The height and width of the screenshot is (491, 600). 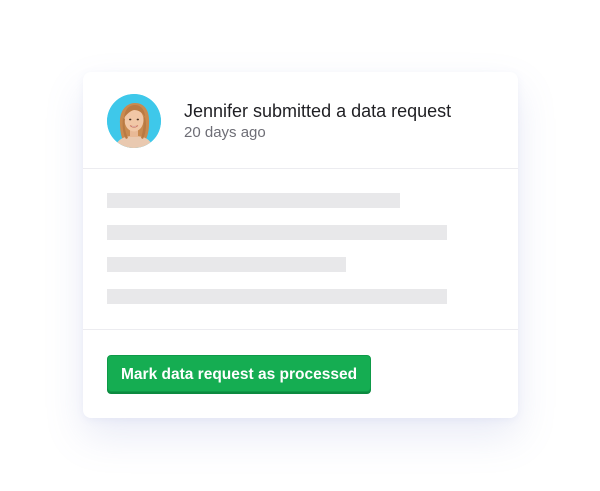 I want to click on notification-timestamp: 20 days ago, so click(x=225, y=132).